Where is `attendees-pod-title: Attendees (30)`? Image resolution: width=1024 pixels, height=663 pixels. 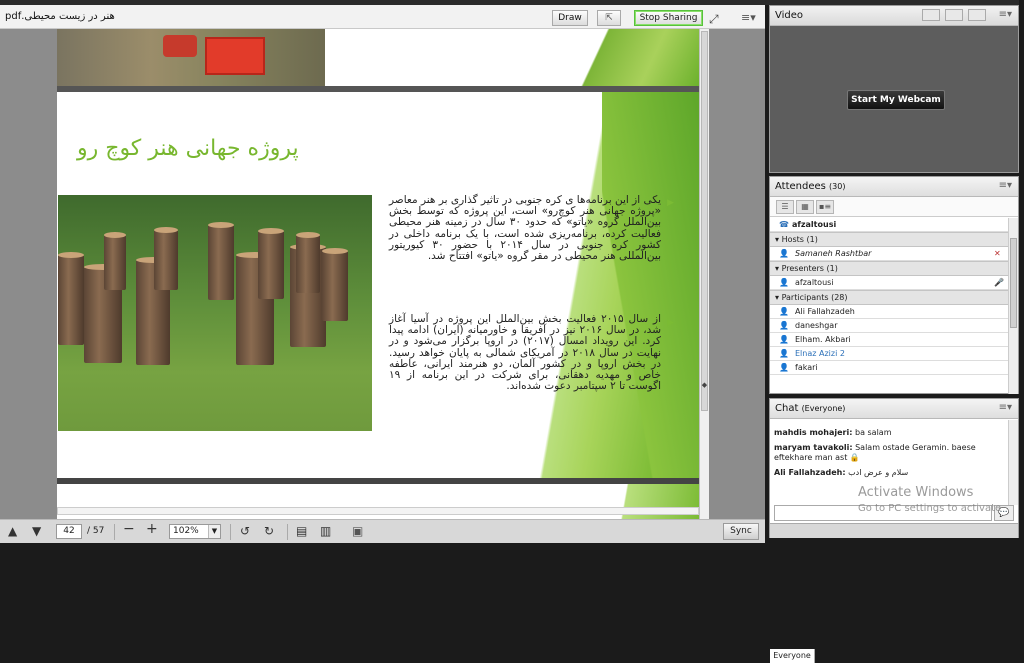 attendees-pod-title: Attendees (30) is located at coordinates (810, 186).